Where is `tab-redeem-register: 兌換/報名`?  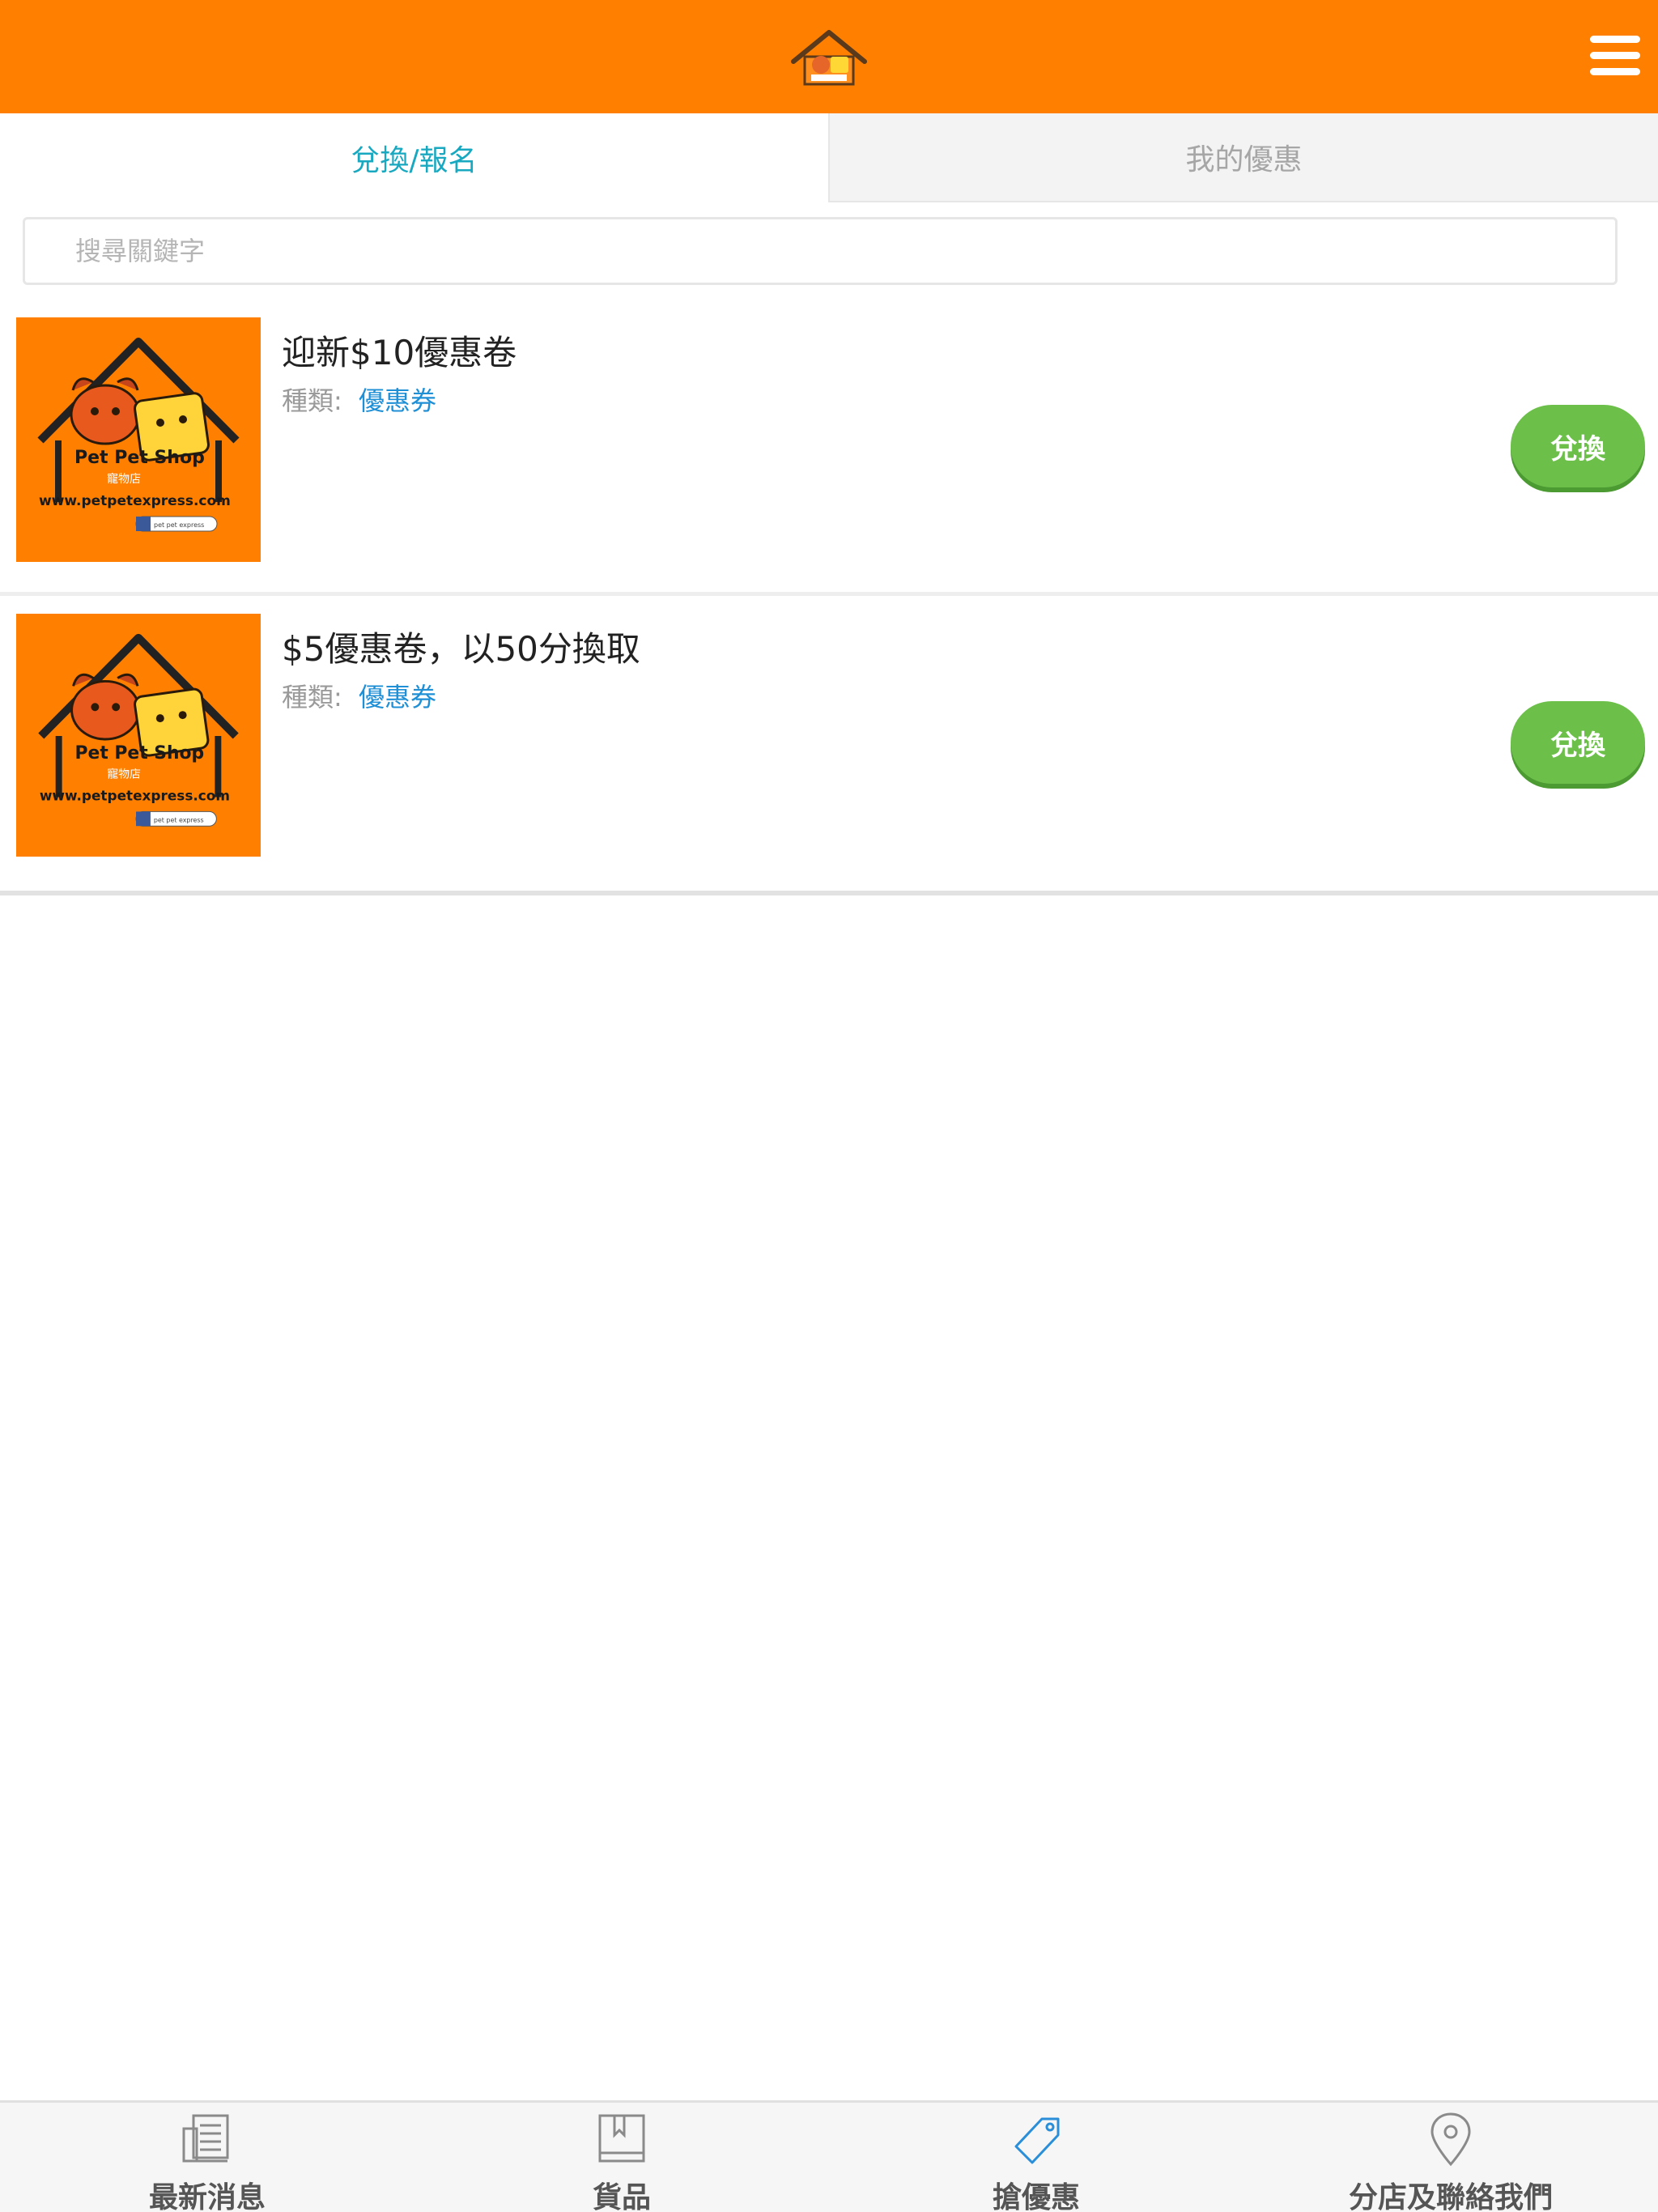 tab-redeem-register: 兌換/報名 is located at coordinates (414, 158).